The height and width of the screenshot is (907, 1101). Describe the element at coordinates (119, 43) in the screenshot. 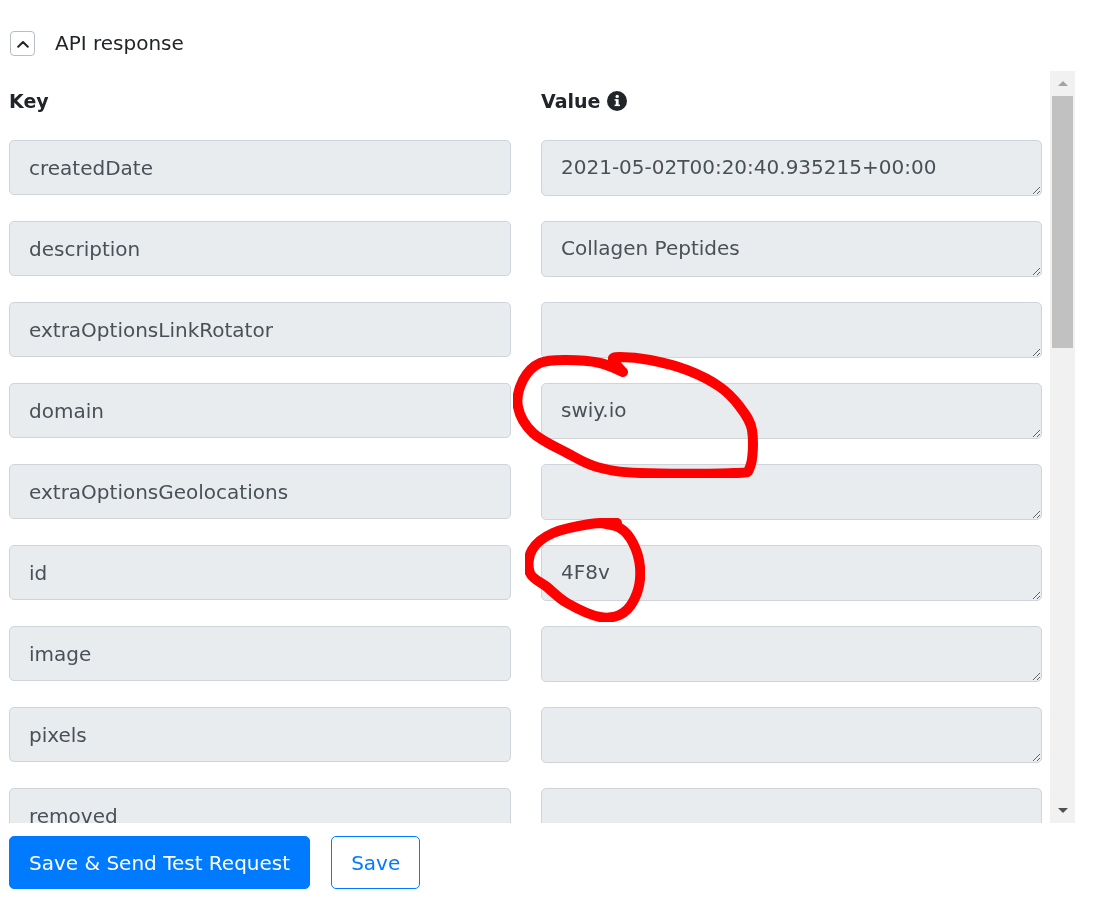

I see `section-title: API response` at that location.